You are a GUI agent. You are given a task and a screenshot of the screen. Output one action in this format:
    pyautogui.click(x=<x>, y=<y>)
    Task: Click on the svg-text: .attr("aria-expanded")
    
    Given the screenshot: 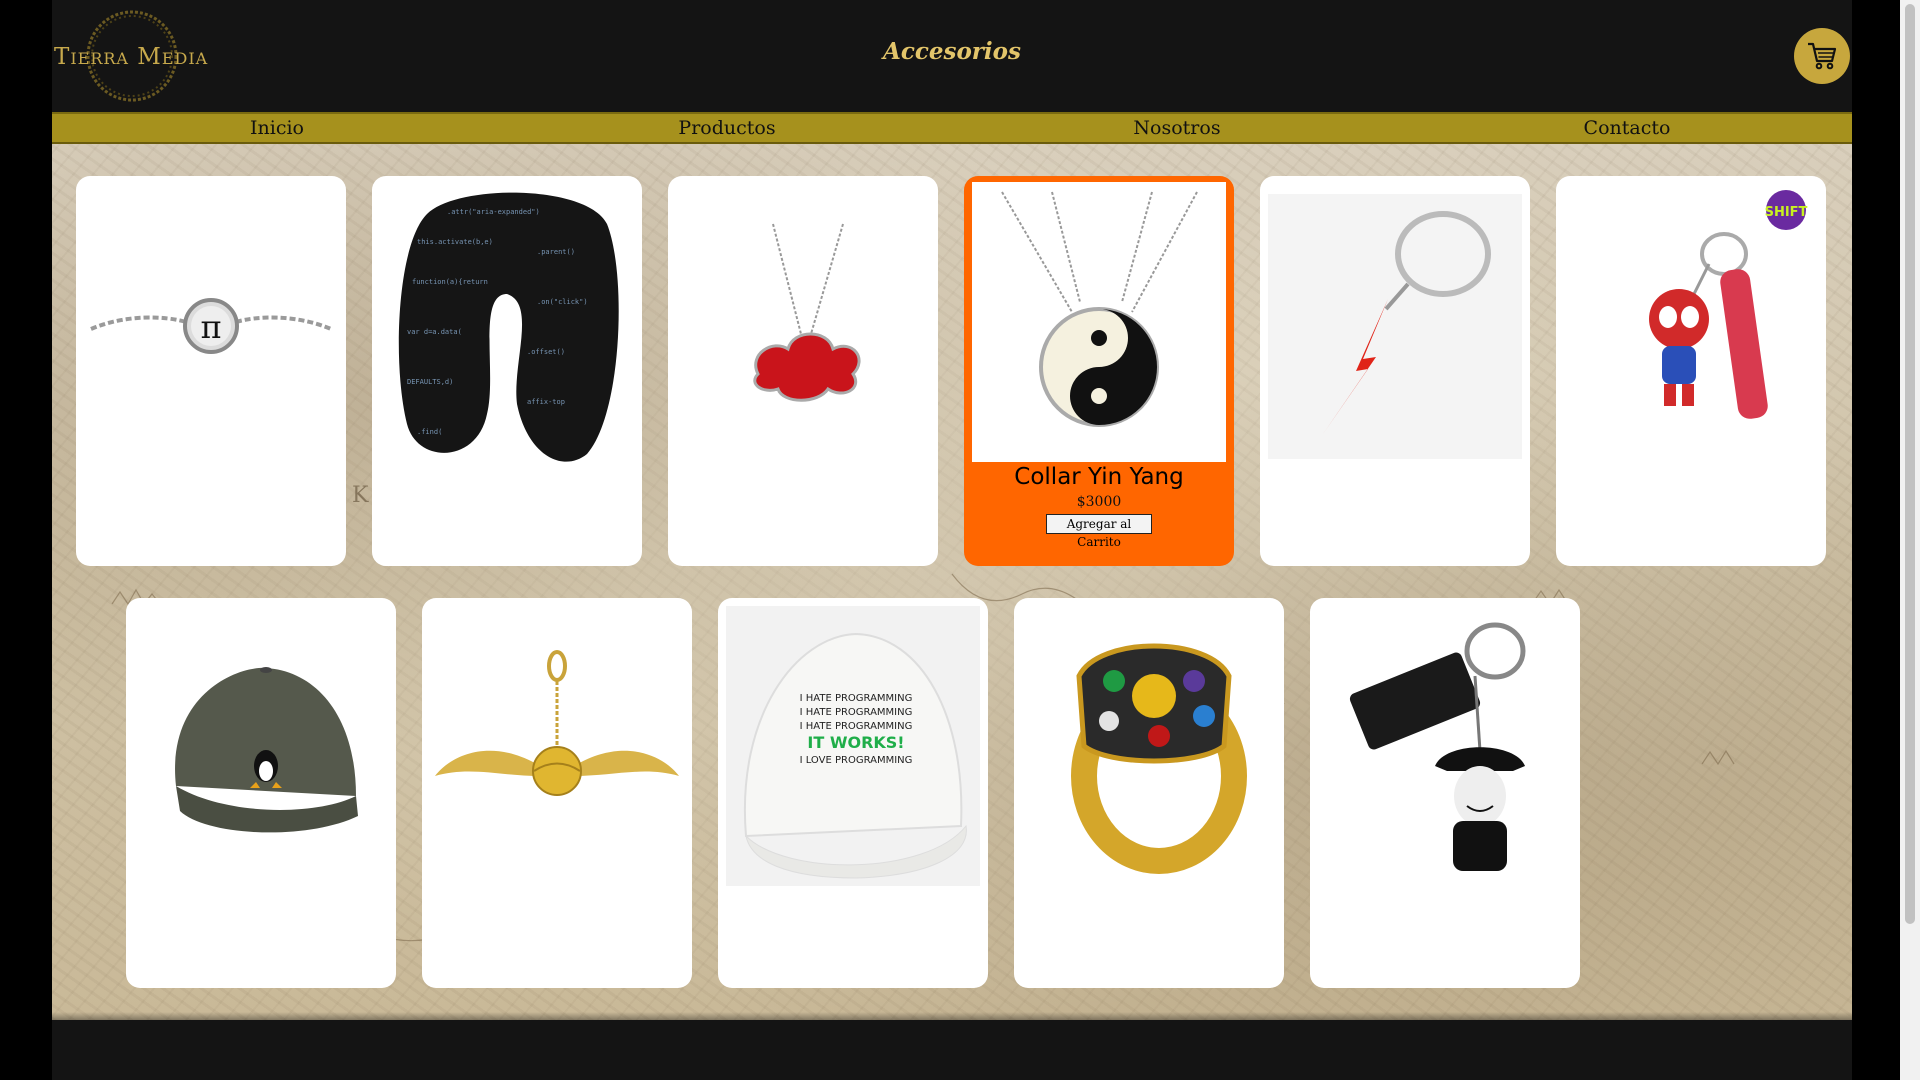 What is the action you would take?
    pyautogui.click(x=493, y=212)
    